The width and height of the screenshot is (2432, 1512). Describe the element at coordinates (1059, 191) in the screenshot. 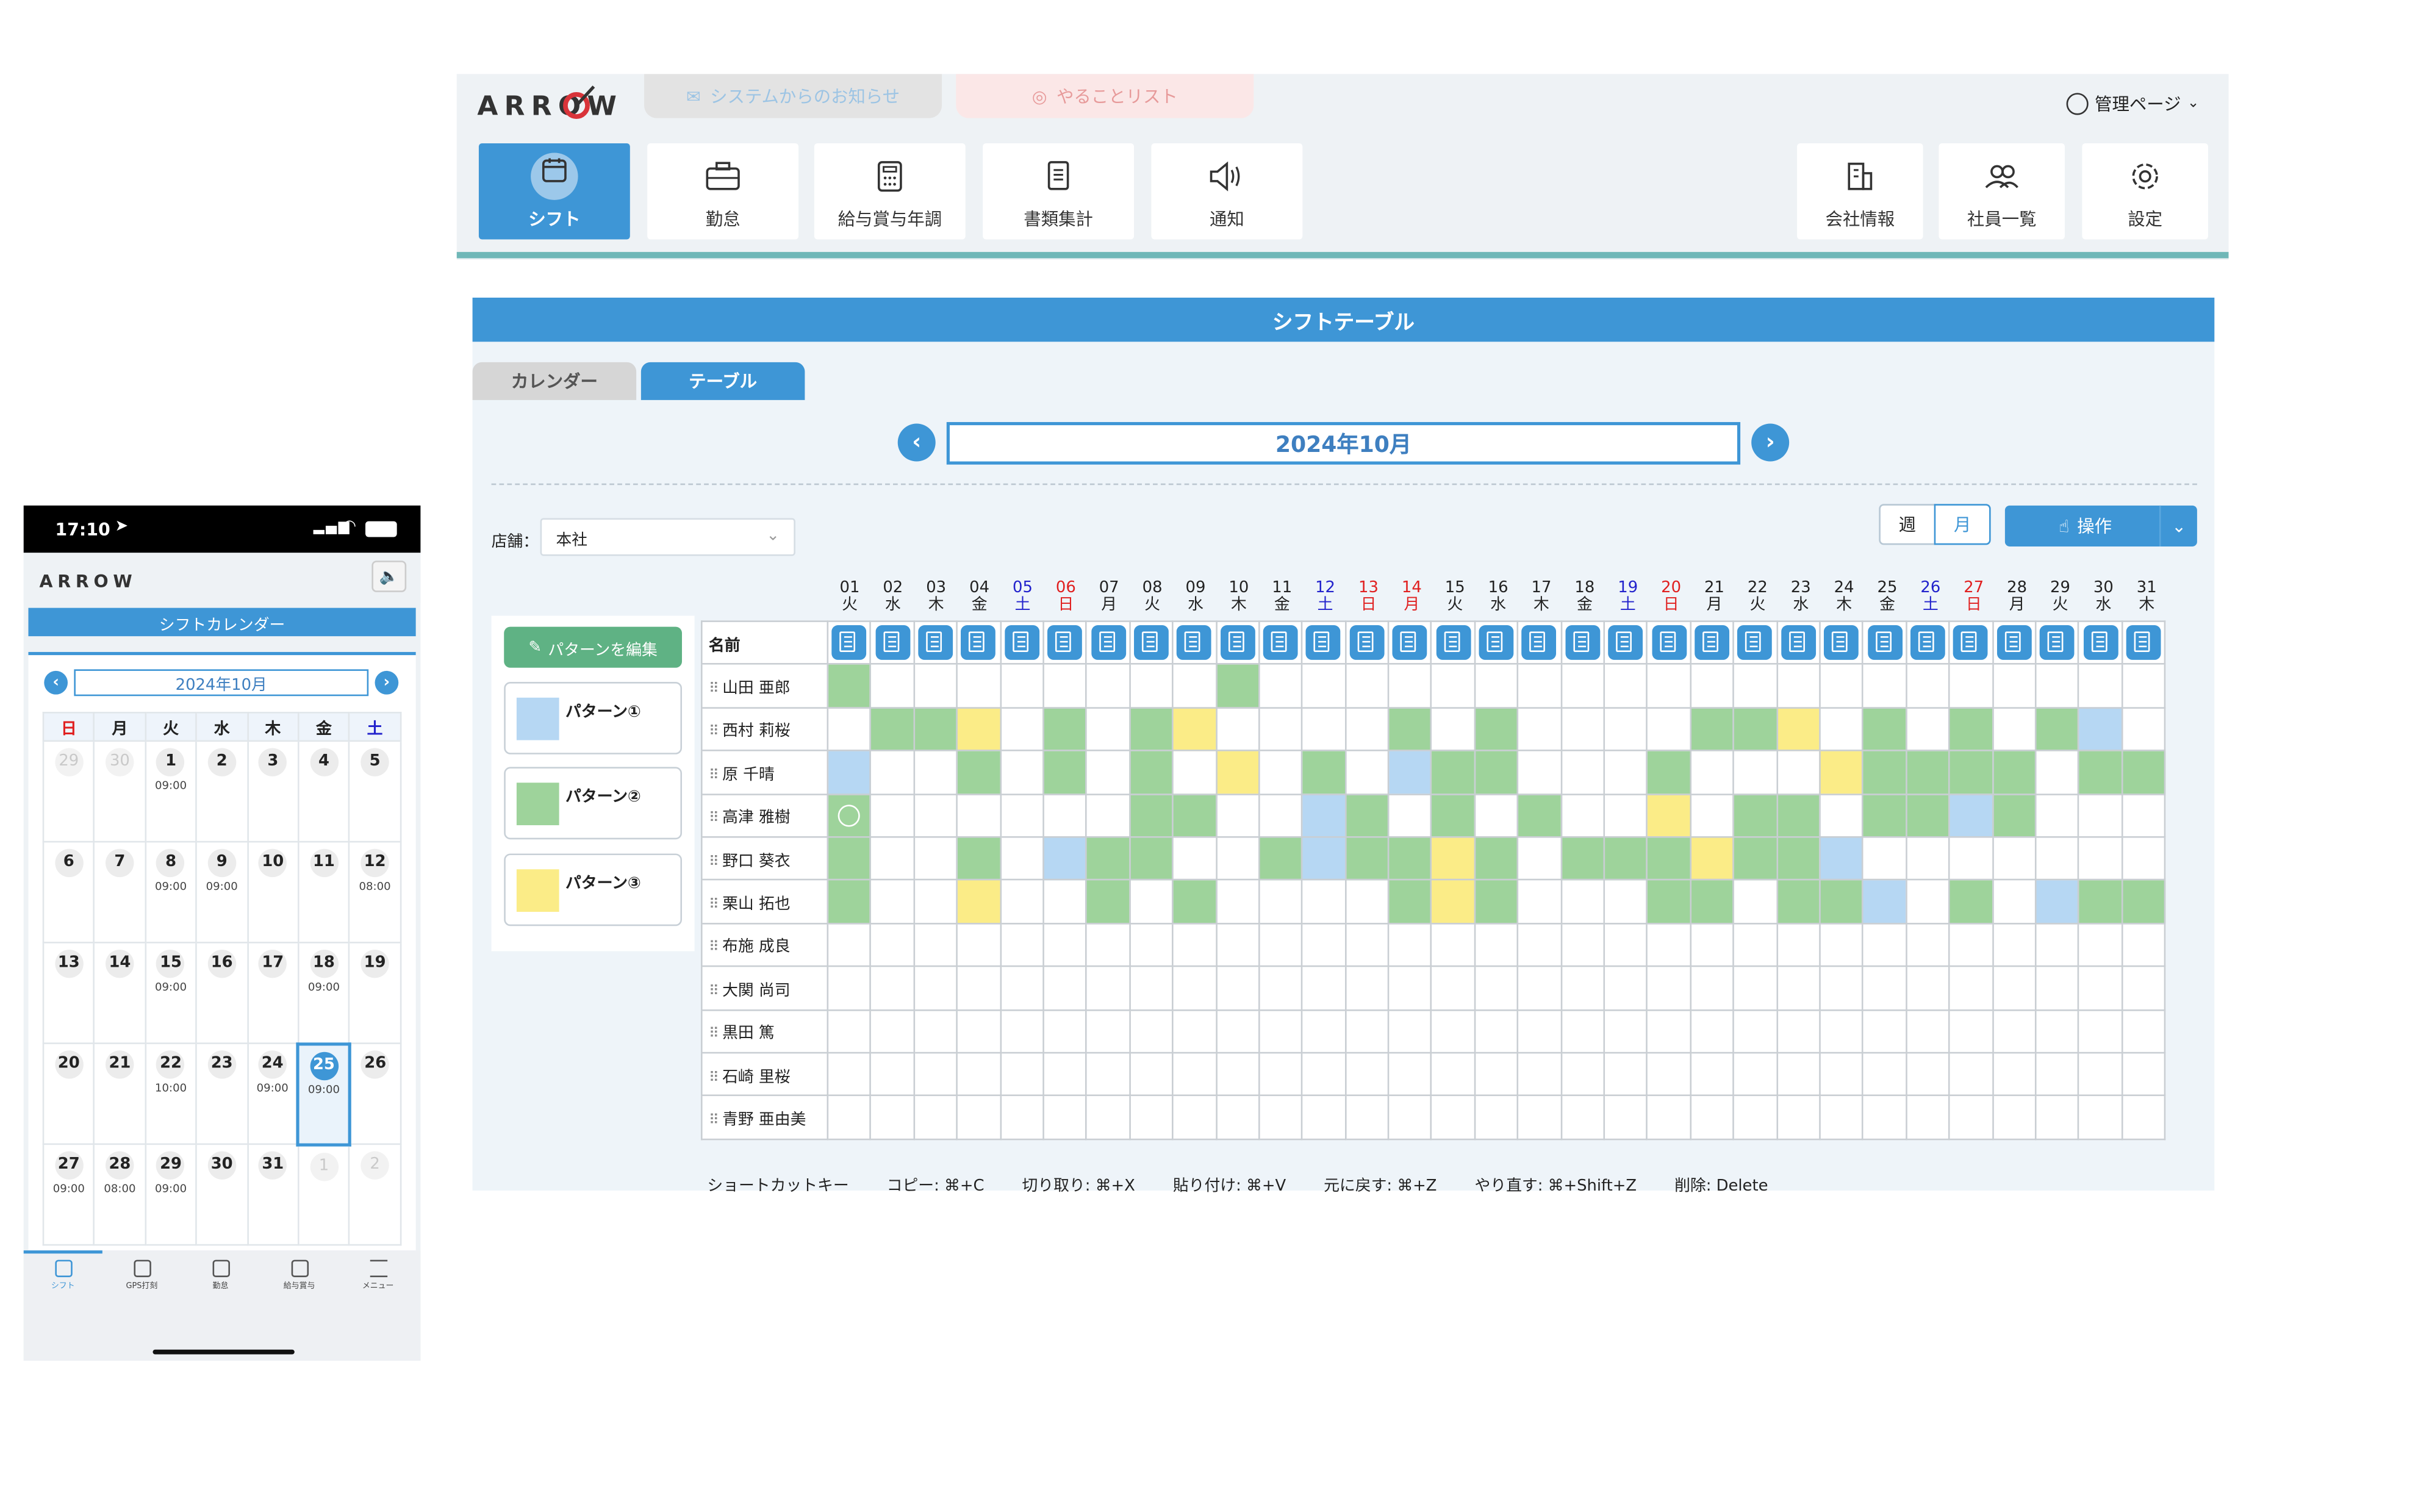

I see `nav-documents: 書類集計` at that location.